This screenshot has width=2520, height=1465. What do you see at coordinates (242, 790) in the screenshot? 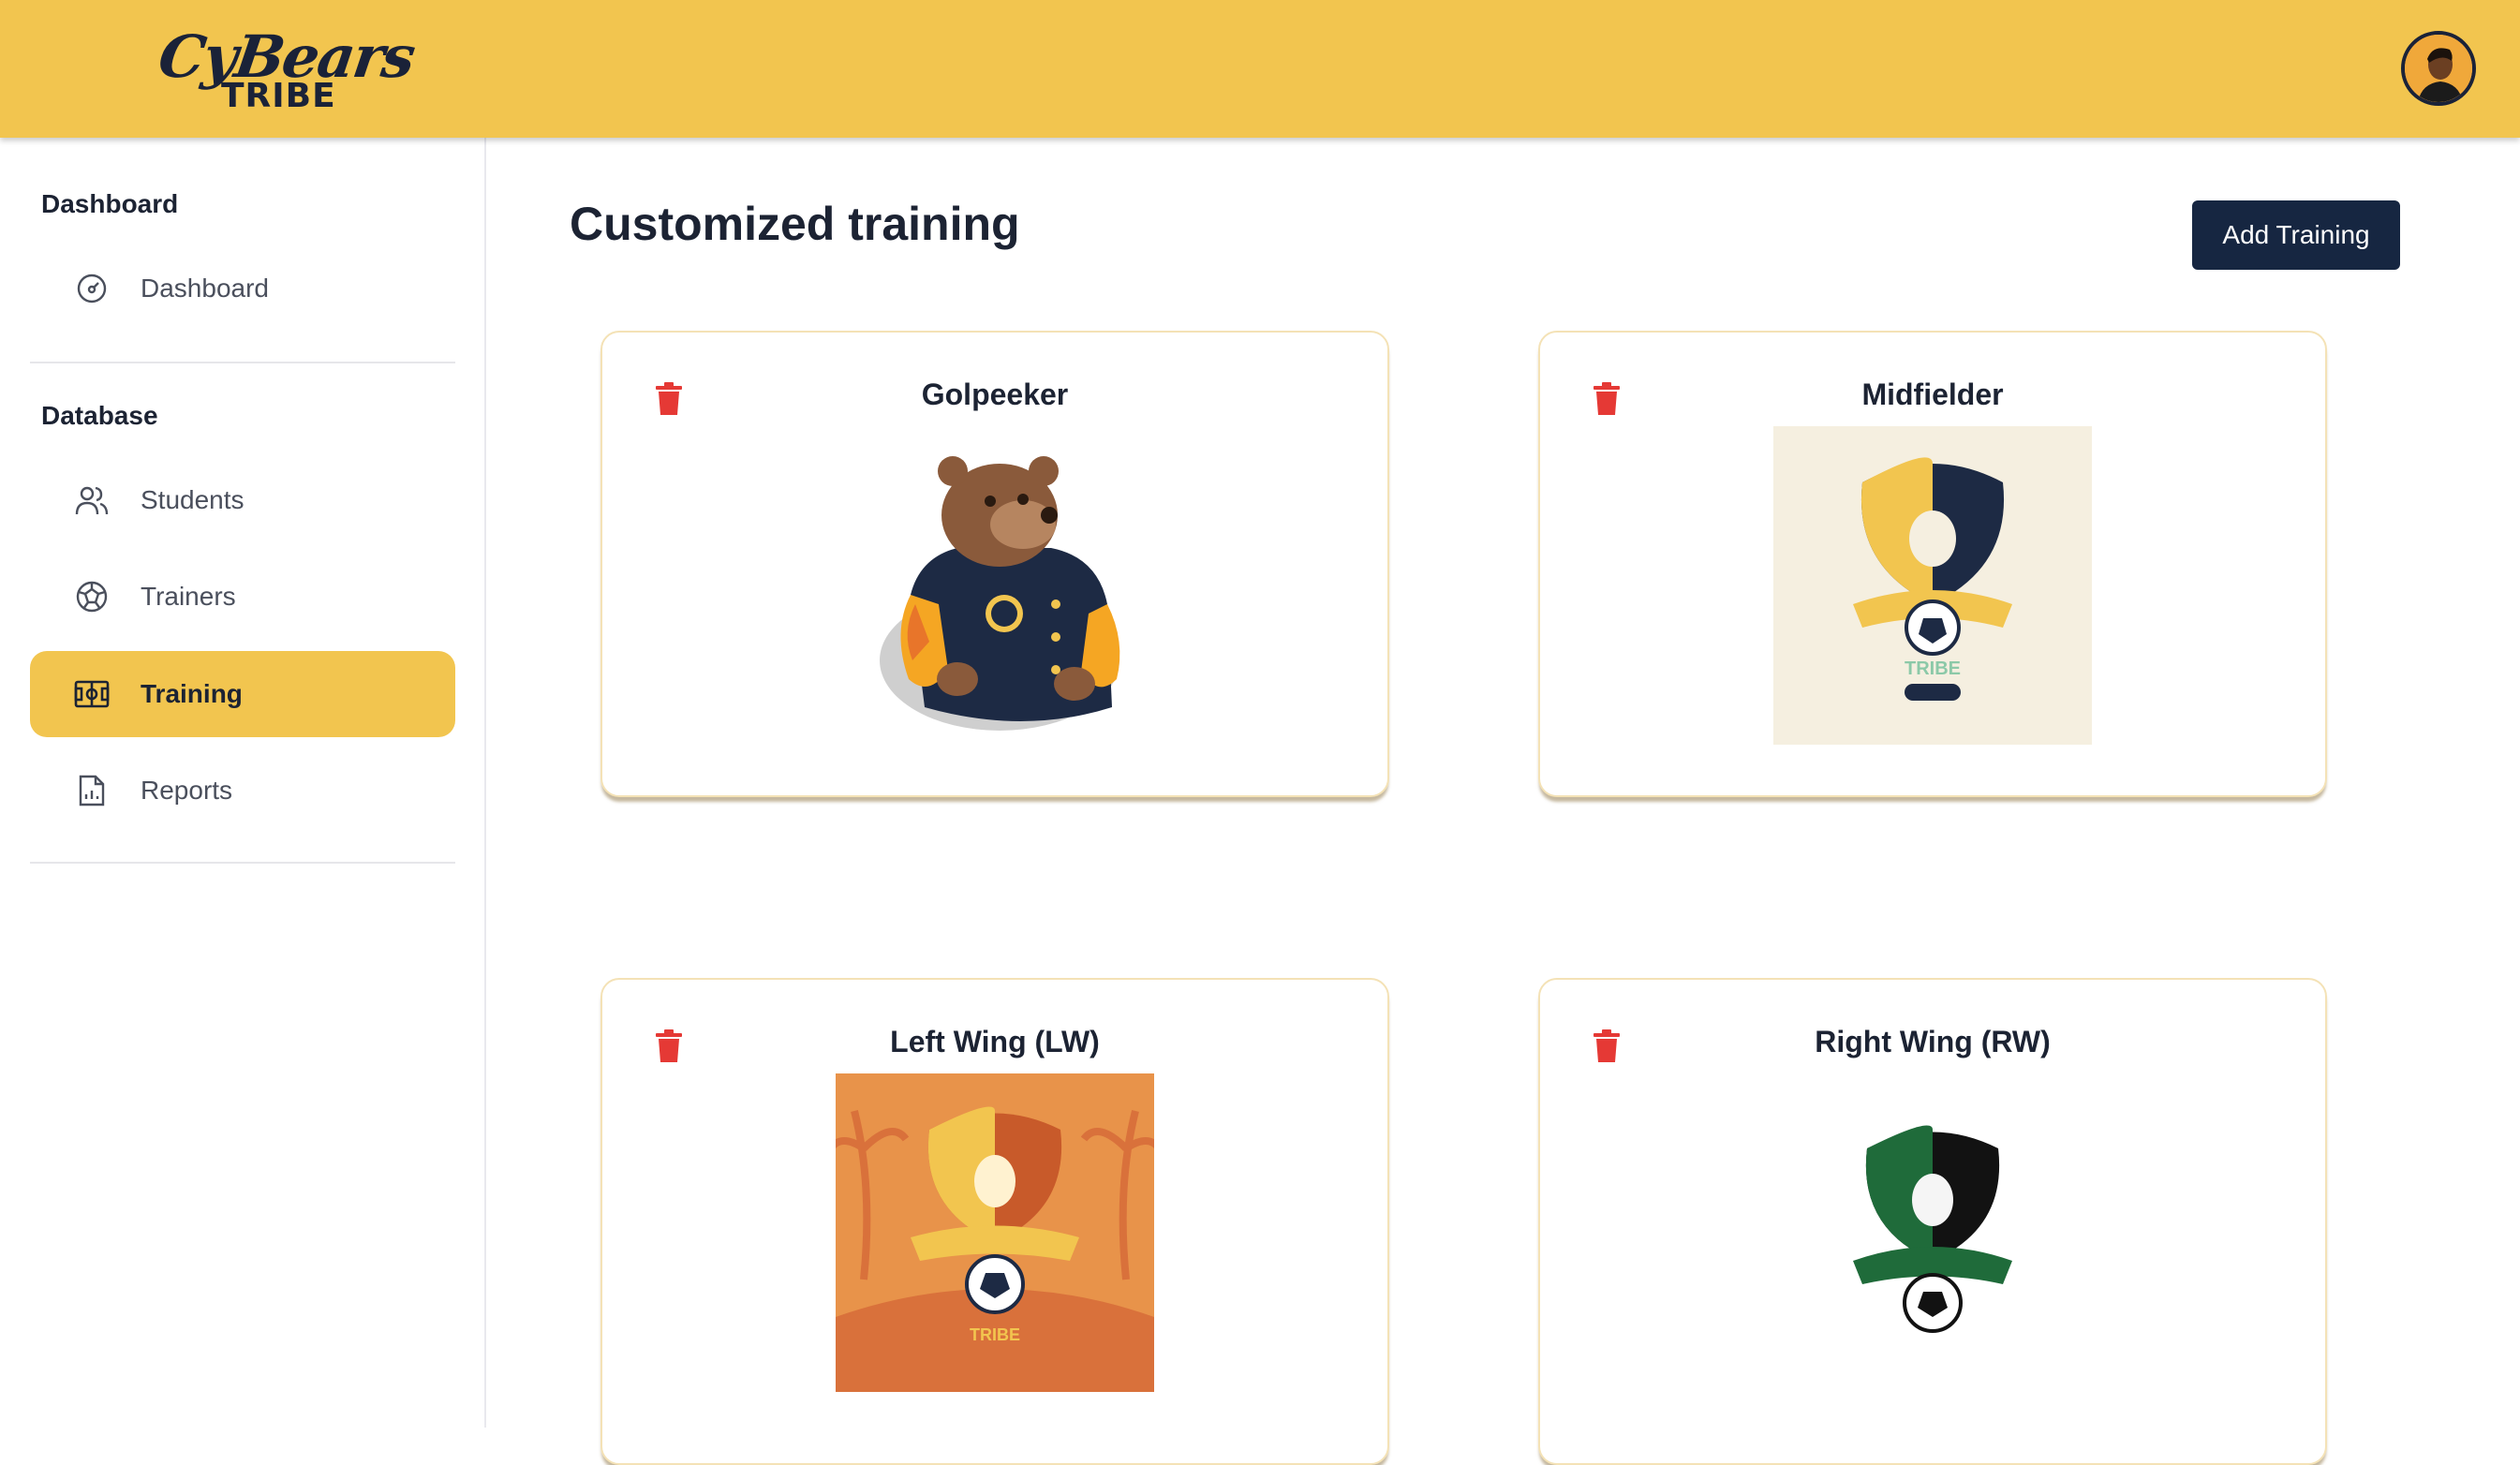
I see `sidebar-item-reports: Reports` at bounding box center [242, 790].